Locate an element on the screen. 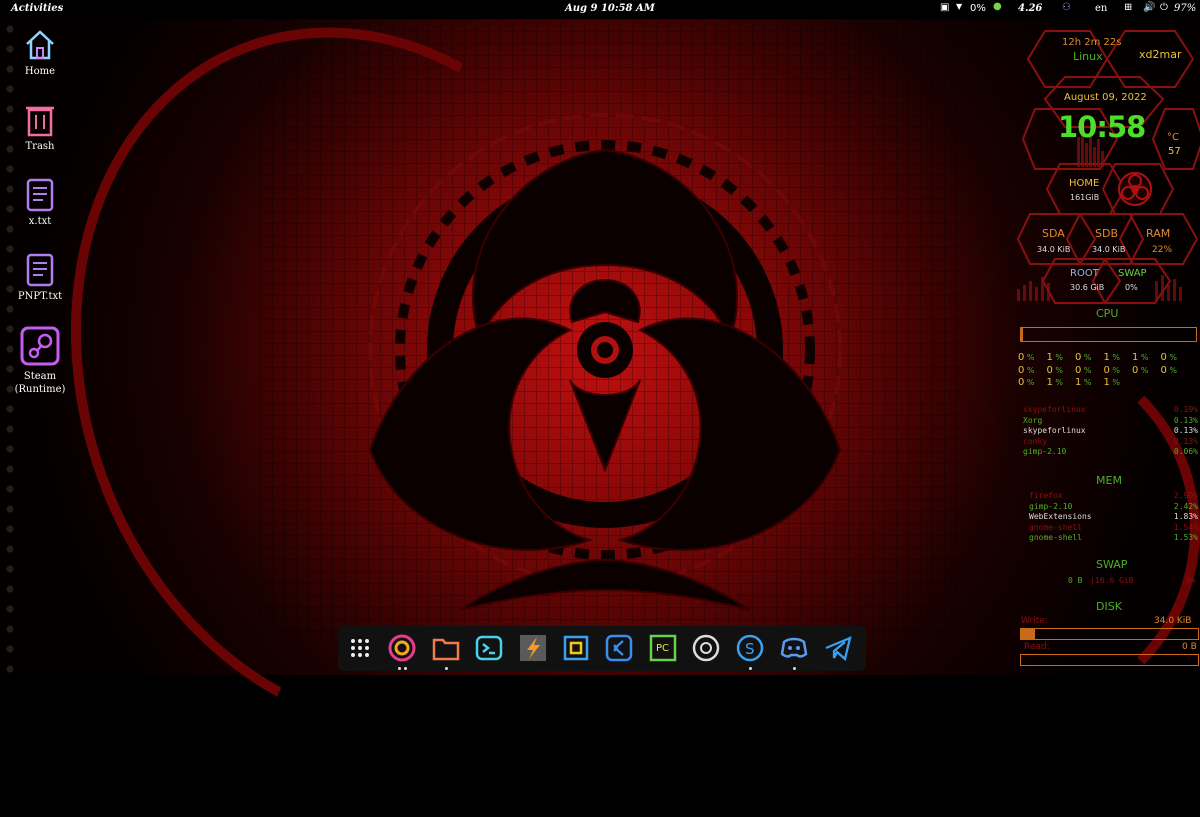 The height and width of the screenshot is (817, 1200). home-folder-icon is located at coordinates (40, 45).